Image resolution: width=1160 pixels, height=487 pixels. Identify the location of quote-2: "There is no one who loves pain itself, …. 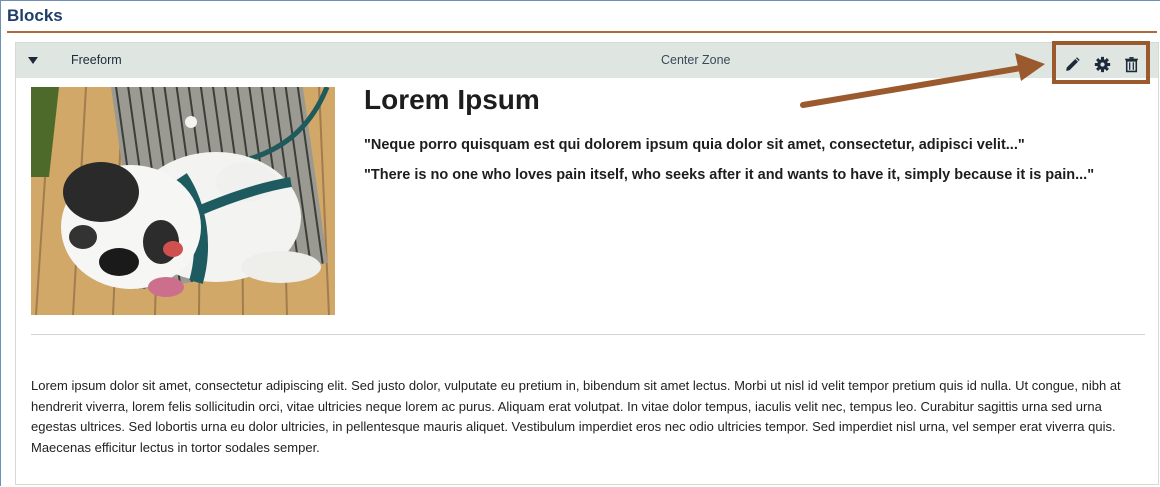
(729, 175).